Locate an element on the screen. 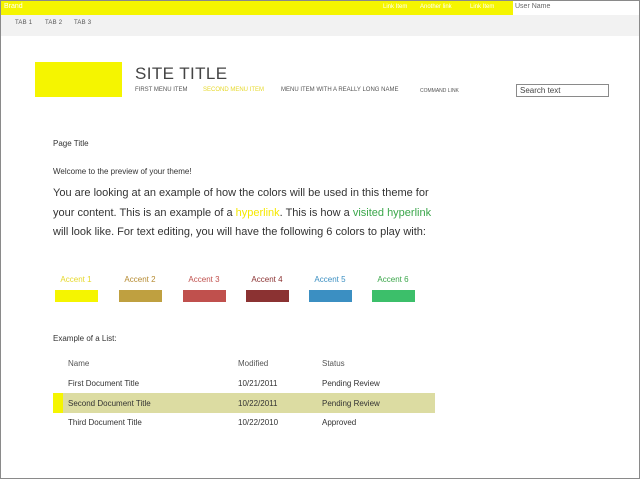 Image resolution: width=640 pixels, height=479 pixels. row-name: Third Document Title is located at coordinates (105, 422).